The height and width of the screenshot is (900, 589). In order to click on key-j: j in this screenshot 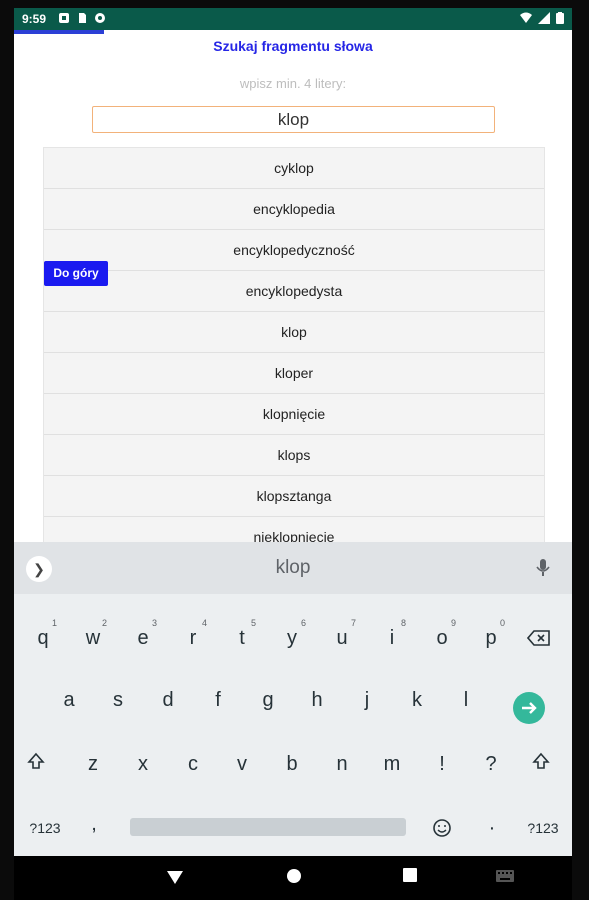, I will do `click(367, 700)`.